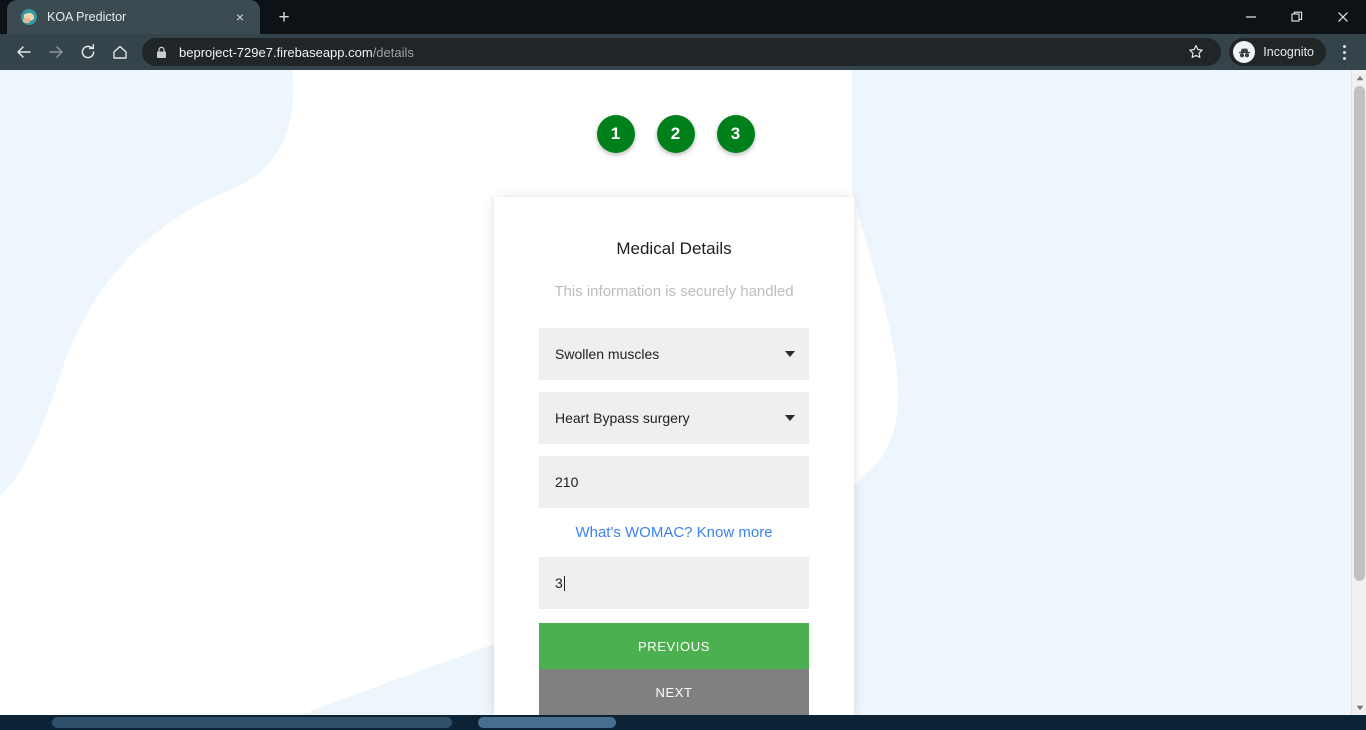 The image size is (1366, 730). I want to click on kebab-menu-icon, so click(1344, 52).